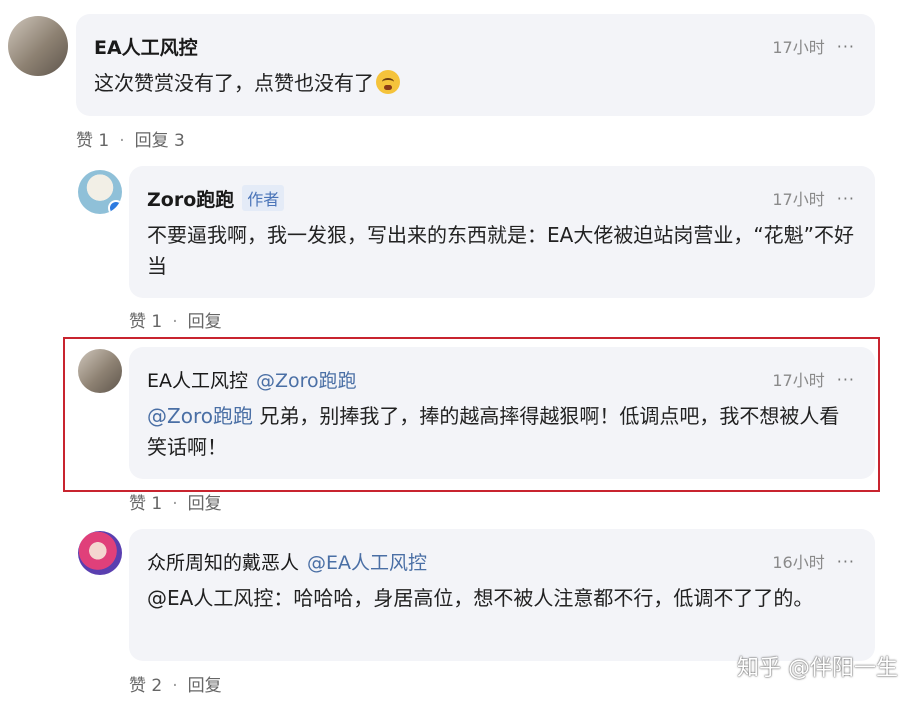  I want to click on comment-author: 众所周知的戴恶人, so click(223, 561).